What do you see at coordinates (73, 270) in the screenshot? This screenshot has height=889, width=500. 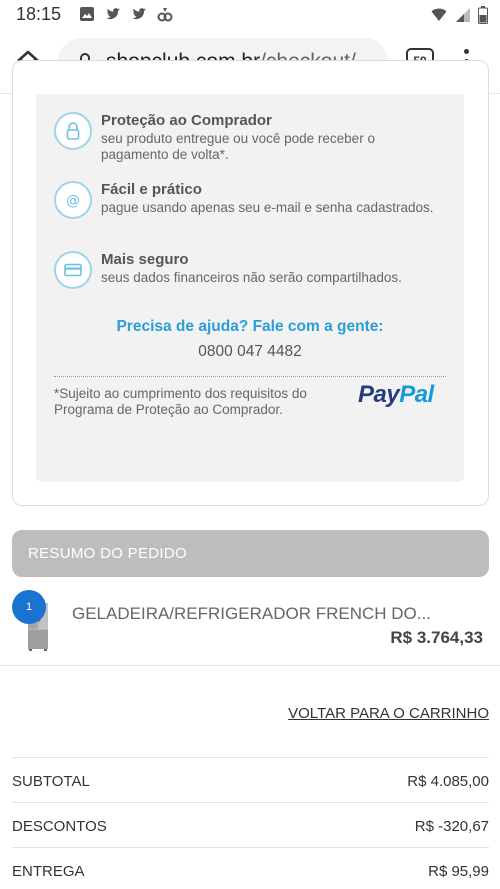 I see `card-icon` at bounding box center [73, 270].